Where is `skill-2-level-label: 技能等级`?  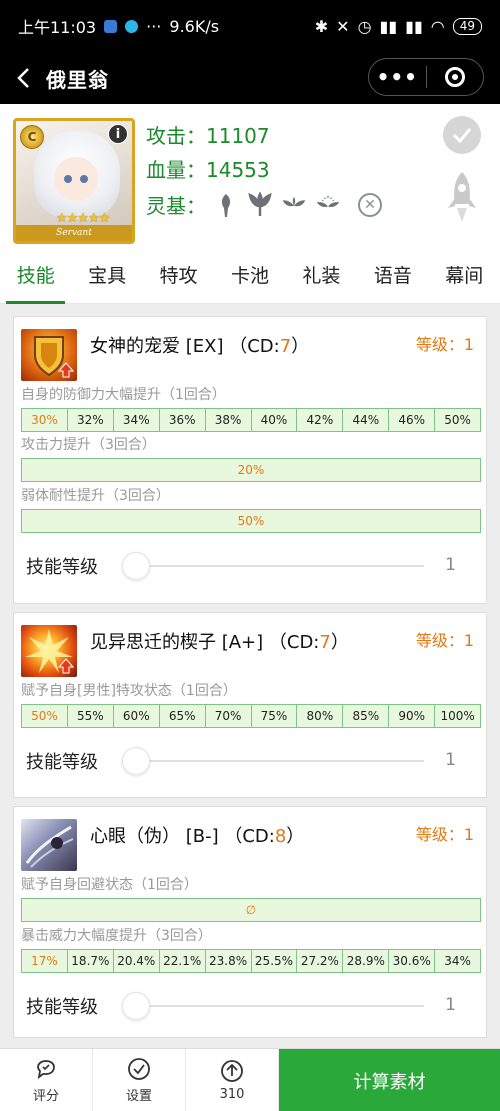 skill-2-level-label: 技能等级 is located at coordinates (62, 762).